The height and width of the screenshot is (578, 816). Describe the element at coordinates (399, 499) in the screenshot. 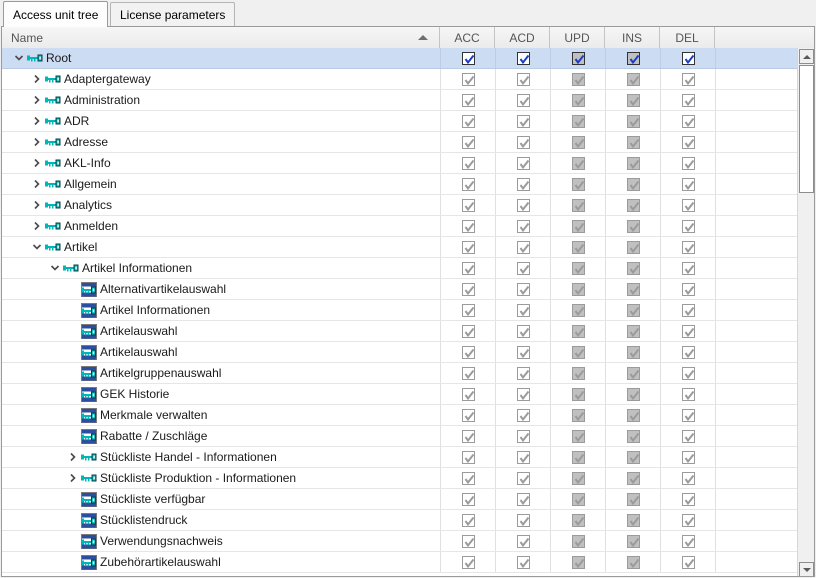

I see `tree-row: Stückliste verfügbar` at that location.